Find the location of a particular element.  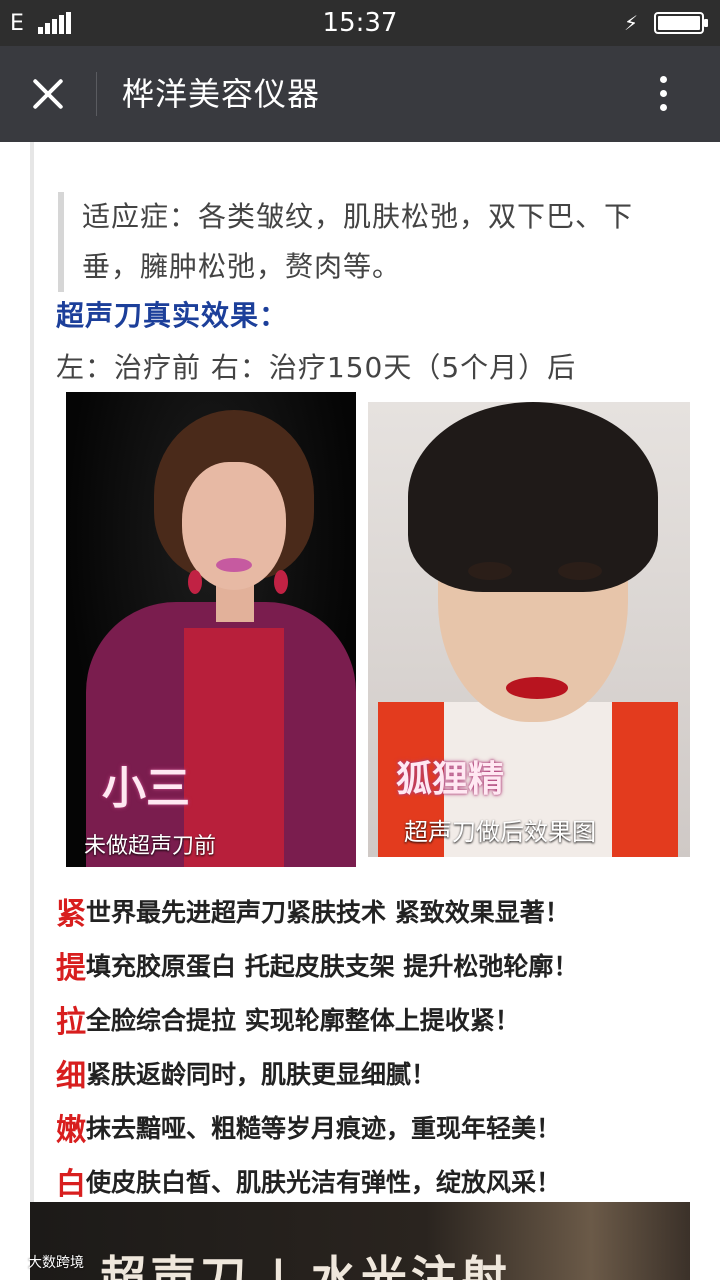

after-hair is located at coordinates (533, 497).